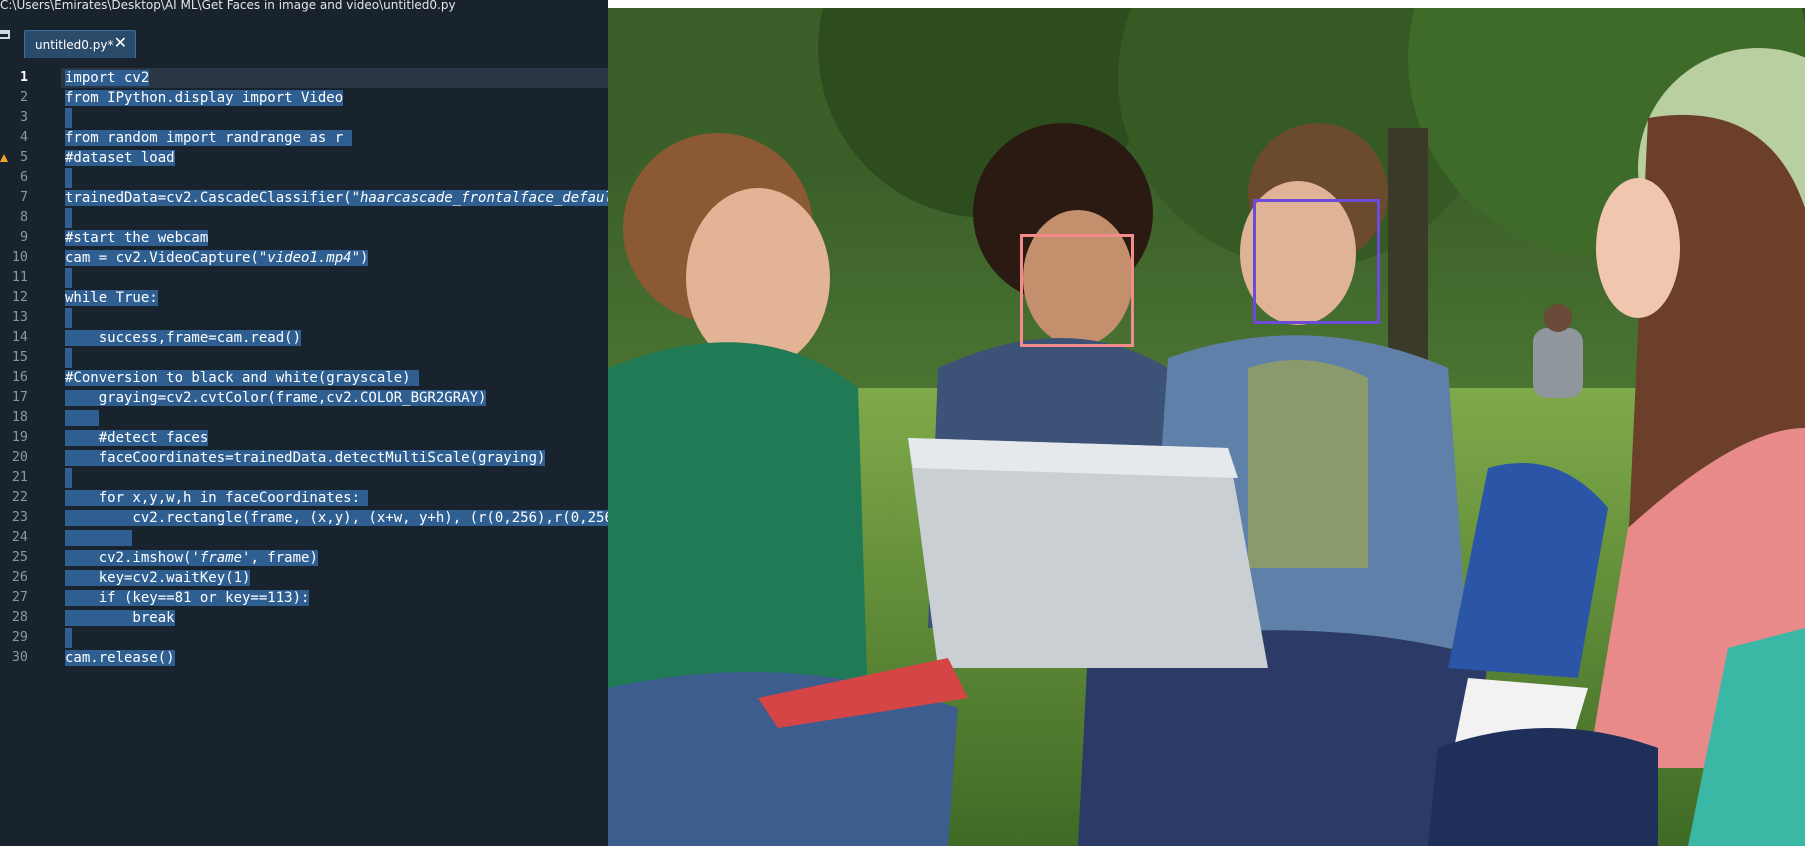 This screenshot has width=1805, height=846. I want to click on line-number: 17, so click(19, 397).